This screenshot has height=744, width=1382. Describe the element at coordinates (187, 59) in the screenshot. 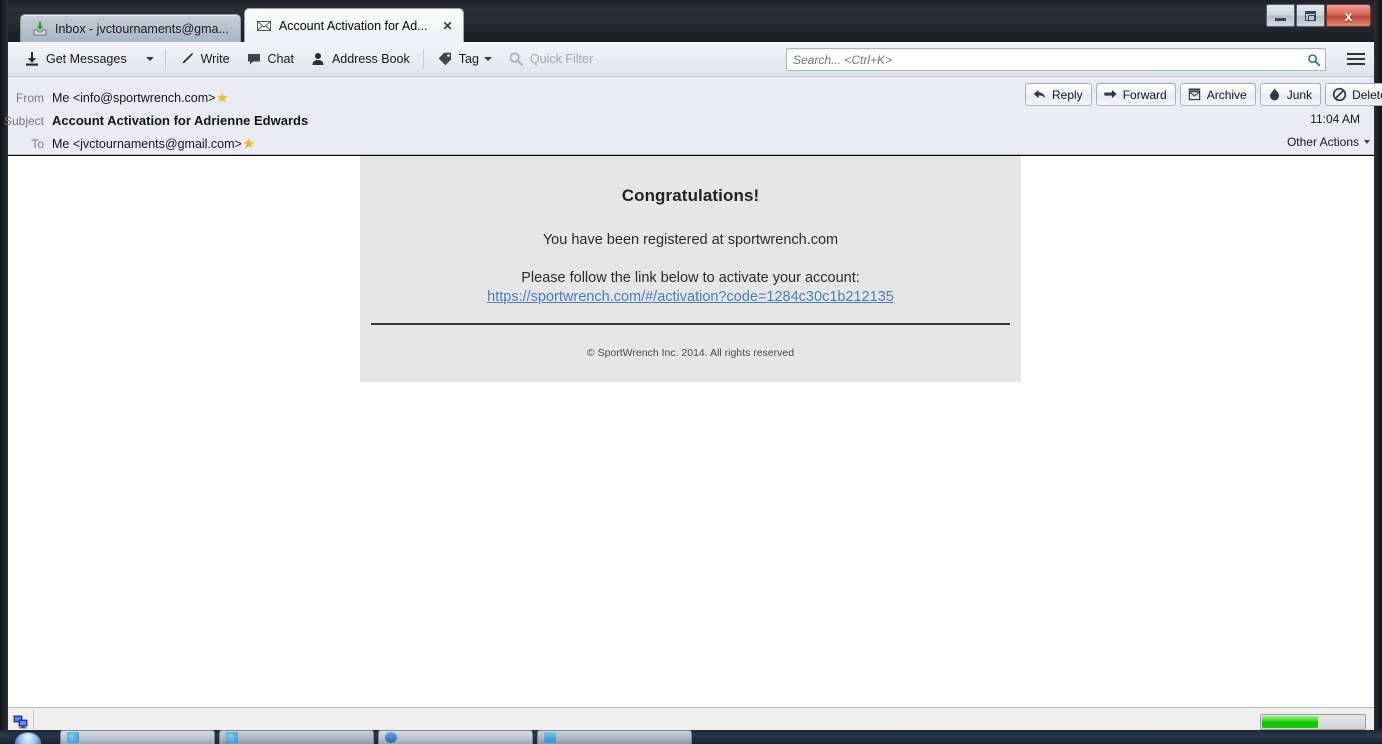

I see `pencil-icon` at that location.